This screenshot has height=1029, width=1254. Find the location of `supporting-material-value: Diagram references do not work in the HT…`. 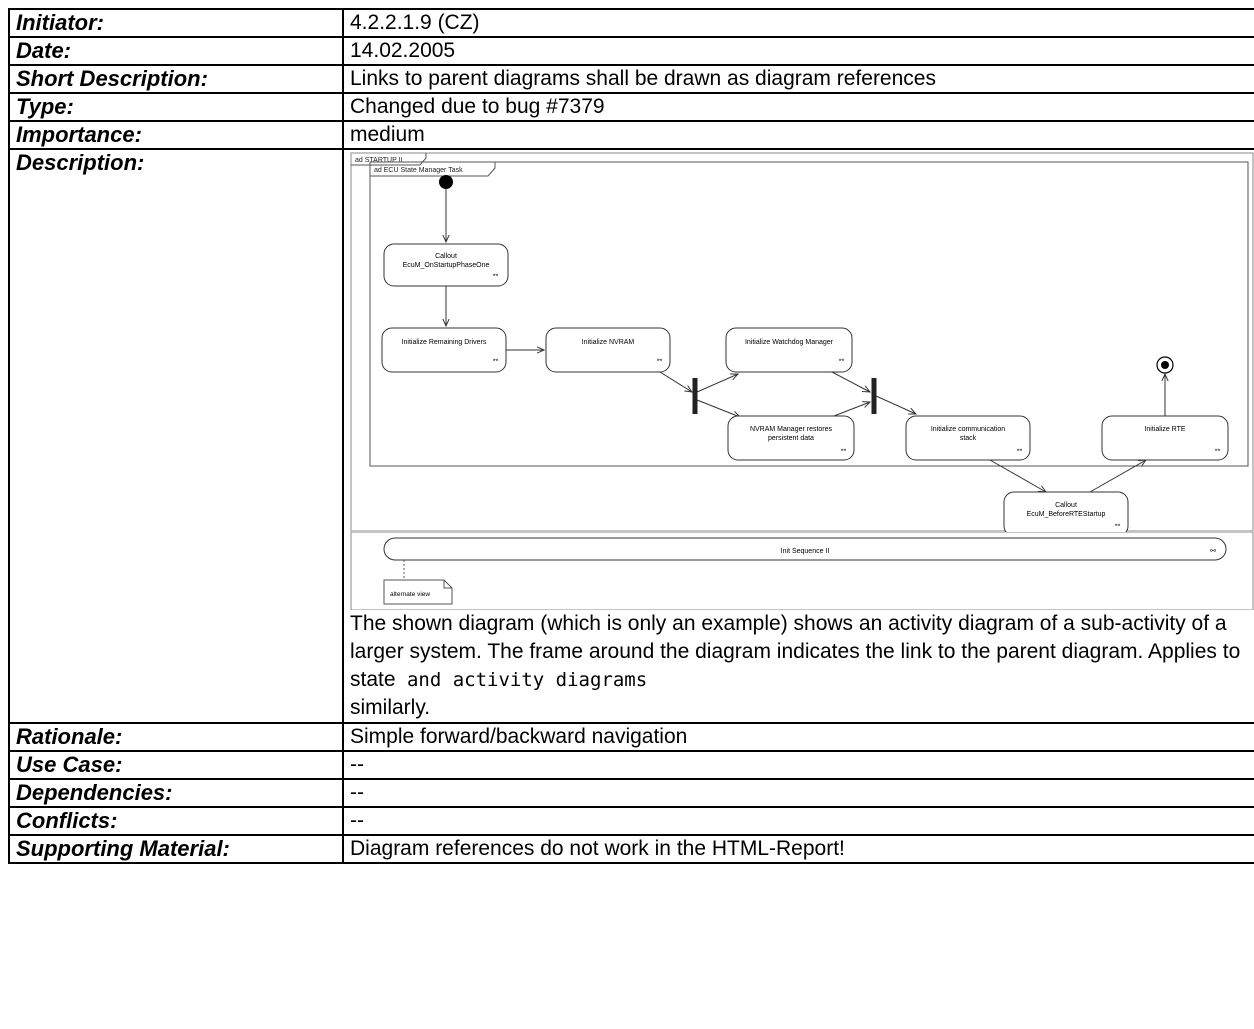

supporting-material-value: Diagram references do not work in the HT… is located at coordinates (798, 849).